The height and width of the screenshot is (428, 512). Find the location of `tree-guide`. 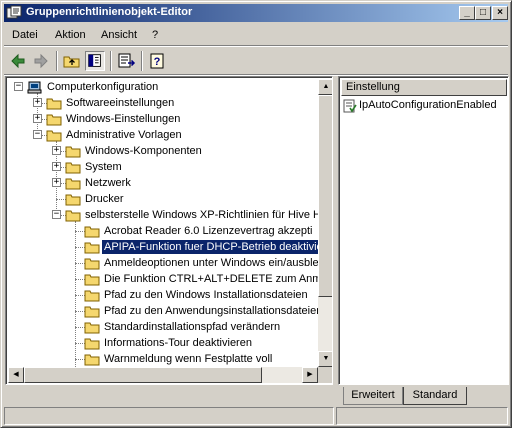

tree-guide is located at coordinates (75, 302).